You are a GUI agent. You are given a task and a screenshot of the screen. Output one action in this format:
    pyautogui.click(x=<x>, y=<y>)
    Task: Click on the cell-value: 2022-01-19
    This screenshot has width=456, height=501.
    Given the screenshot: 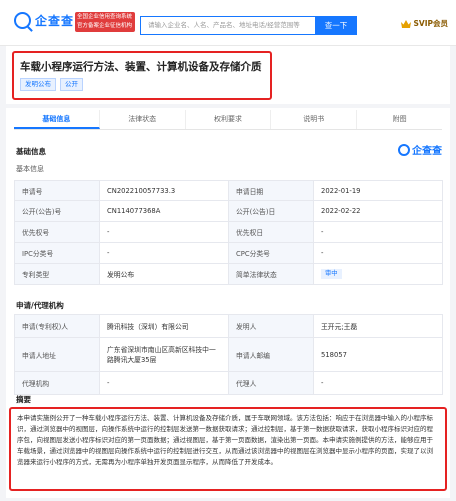 What is the action you would take?
    pyautogui.click(x=378, y=190)
    